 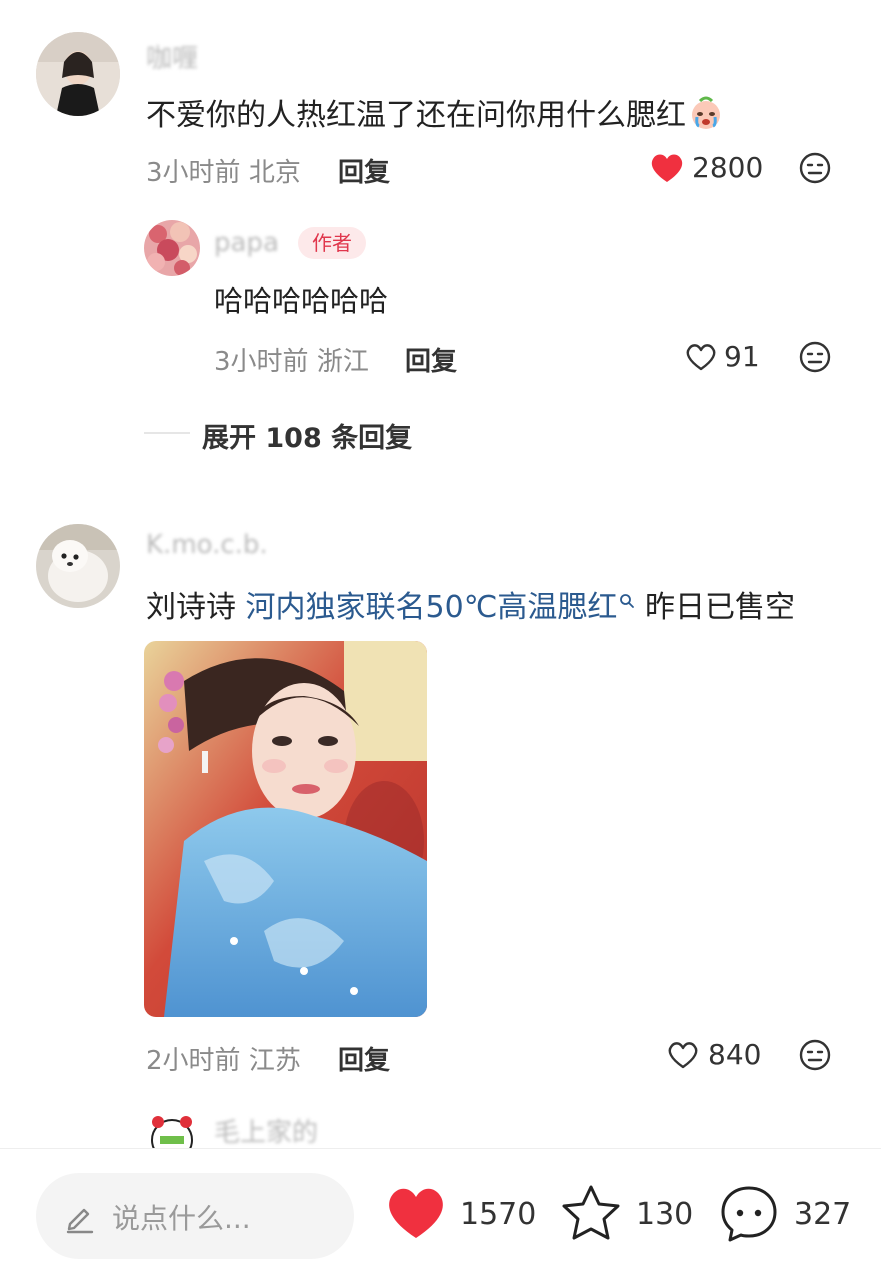 What do you see at coordinates (207, 545) in the screenshot?
I see `comment-username: K.mo.c.b.` at bounding box center [207, 545].